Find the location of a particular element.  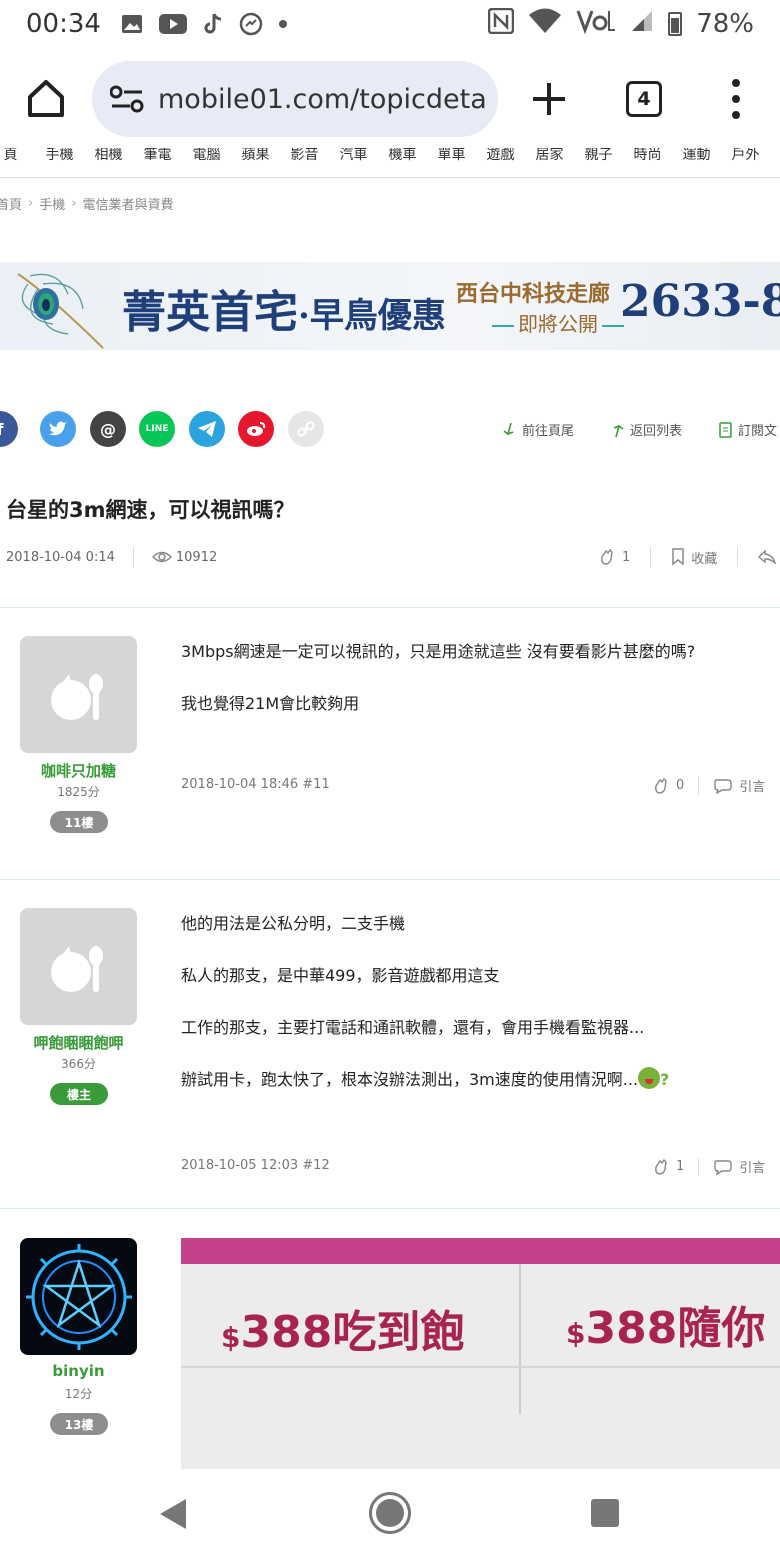

default-avatar-icon is located at coordinates (76, 968).